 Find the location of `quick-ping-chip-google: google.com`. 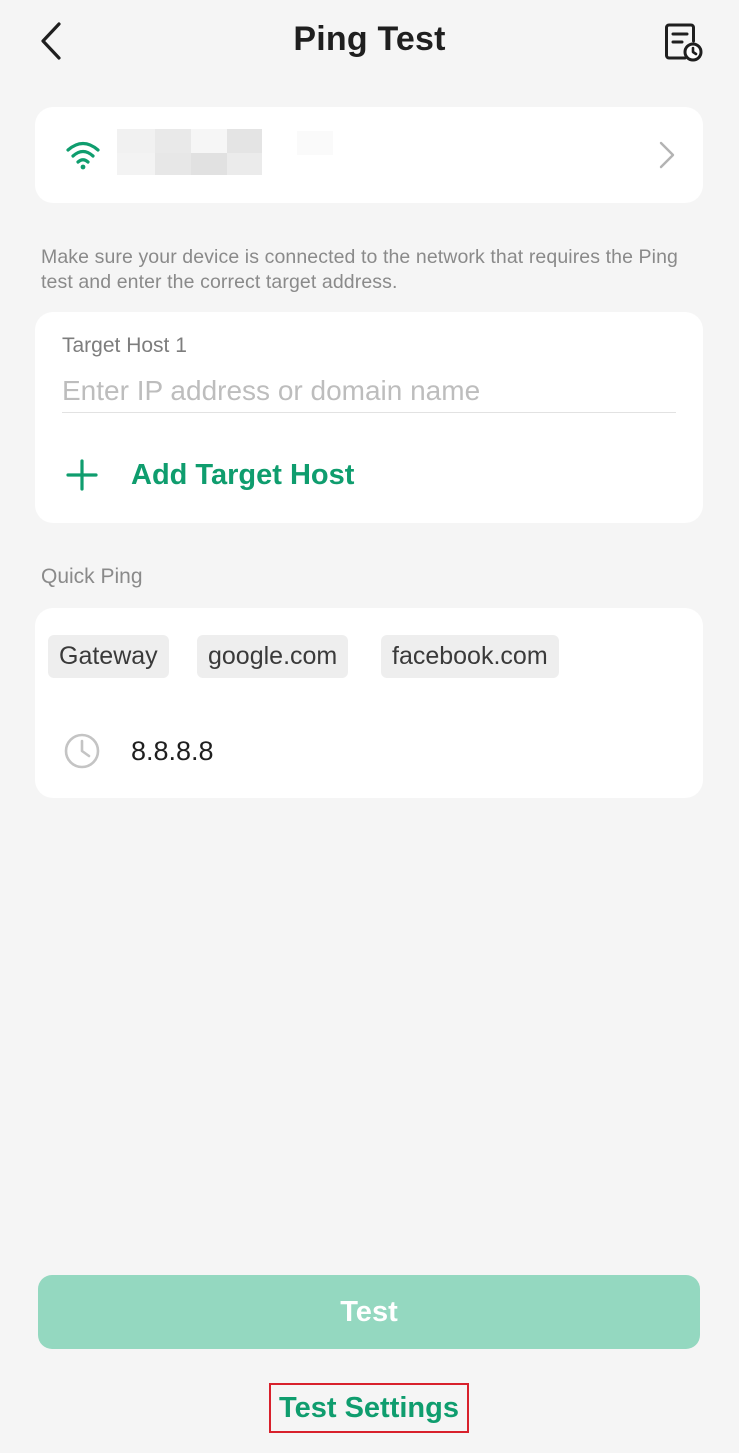

quick-ping-chip-google: google.com is located at coordinates (273, 656).